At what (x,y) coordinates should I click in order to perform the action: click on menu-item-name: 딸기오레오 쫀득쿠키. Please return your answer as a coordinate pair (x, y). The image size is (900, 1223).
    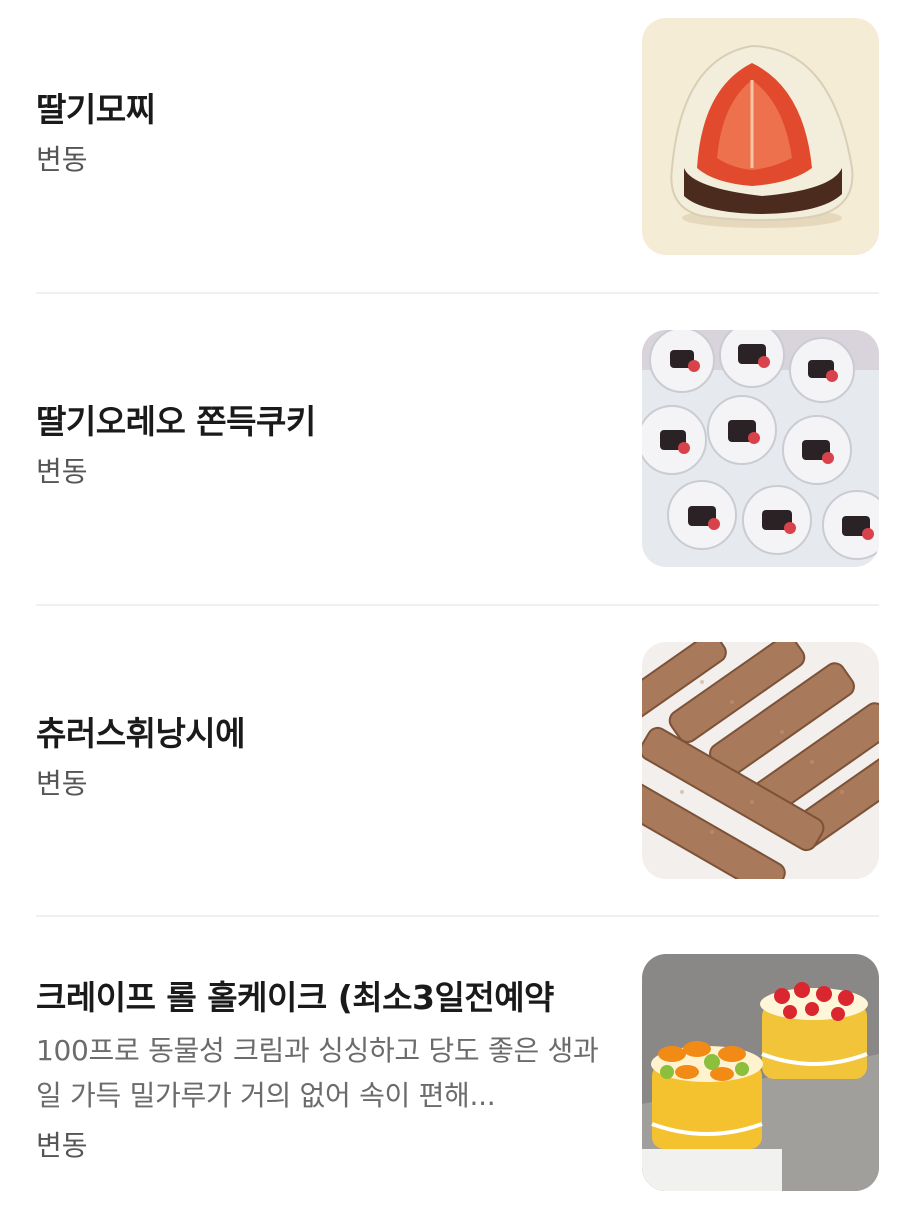
    Looking at the image, I should click on (176, 421).